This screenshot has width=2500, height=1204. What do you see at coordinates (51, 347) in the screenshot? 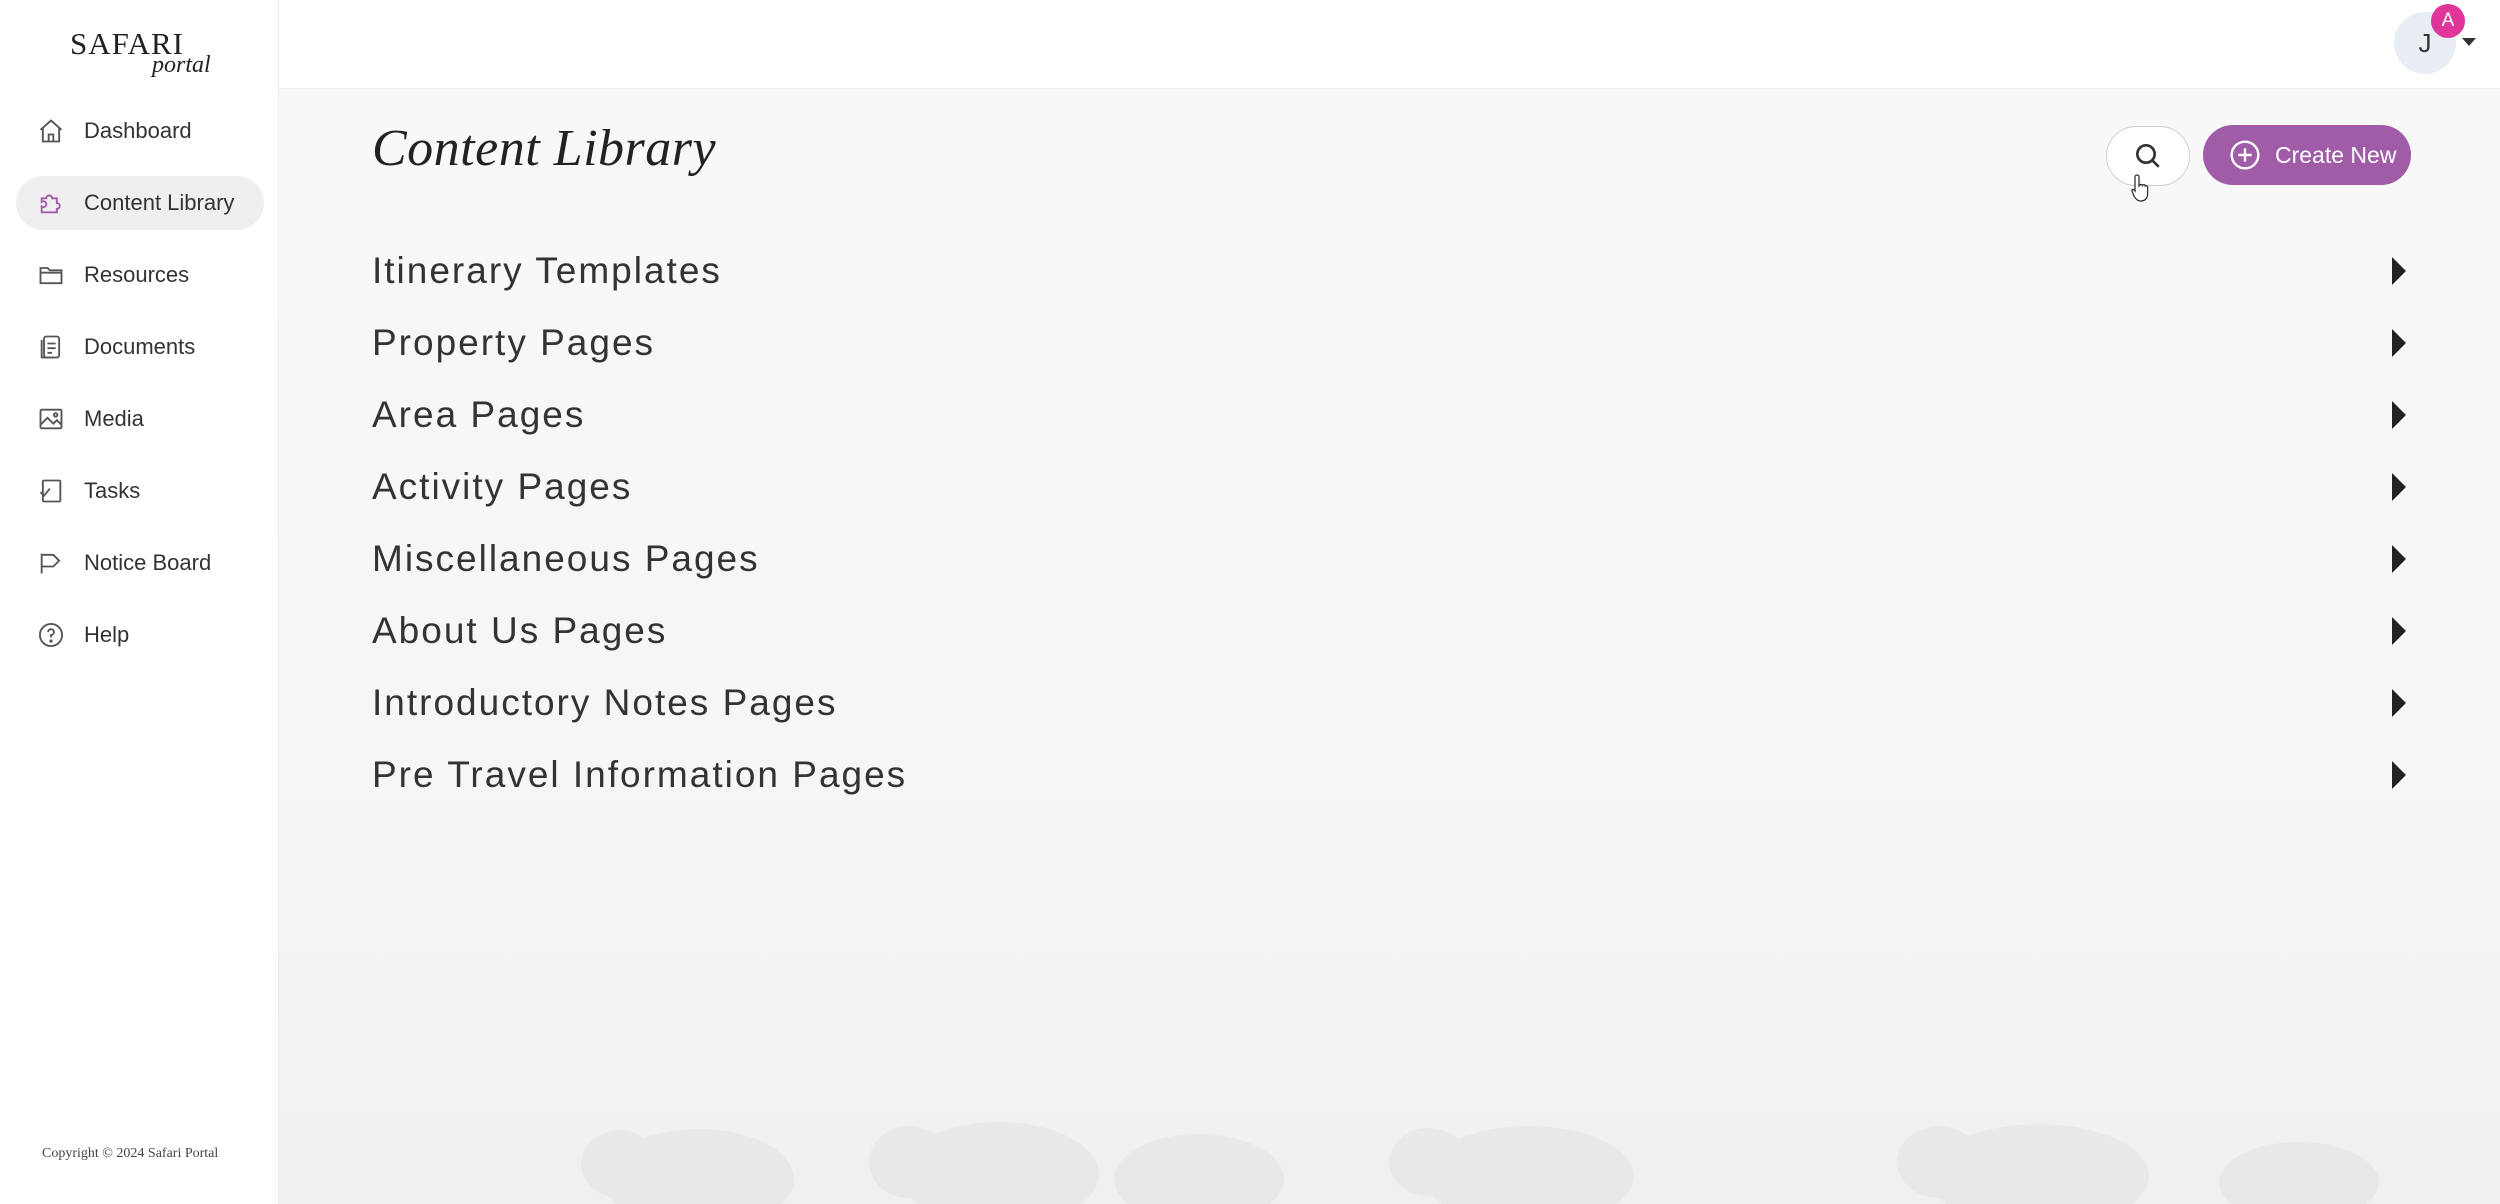
I see `document-icon` at bounding box center [51, 347].